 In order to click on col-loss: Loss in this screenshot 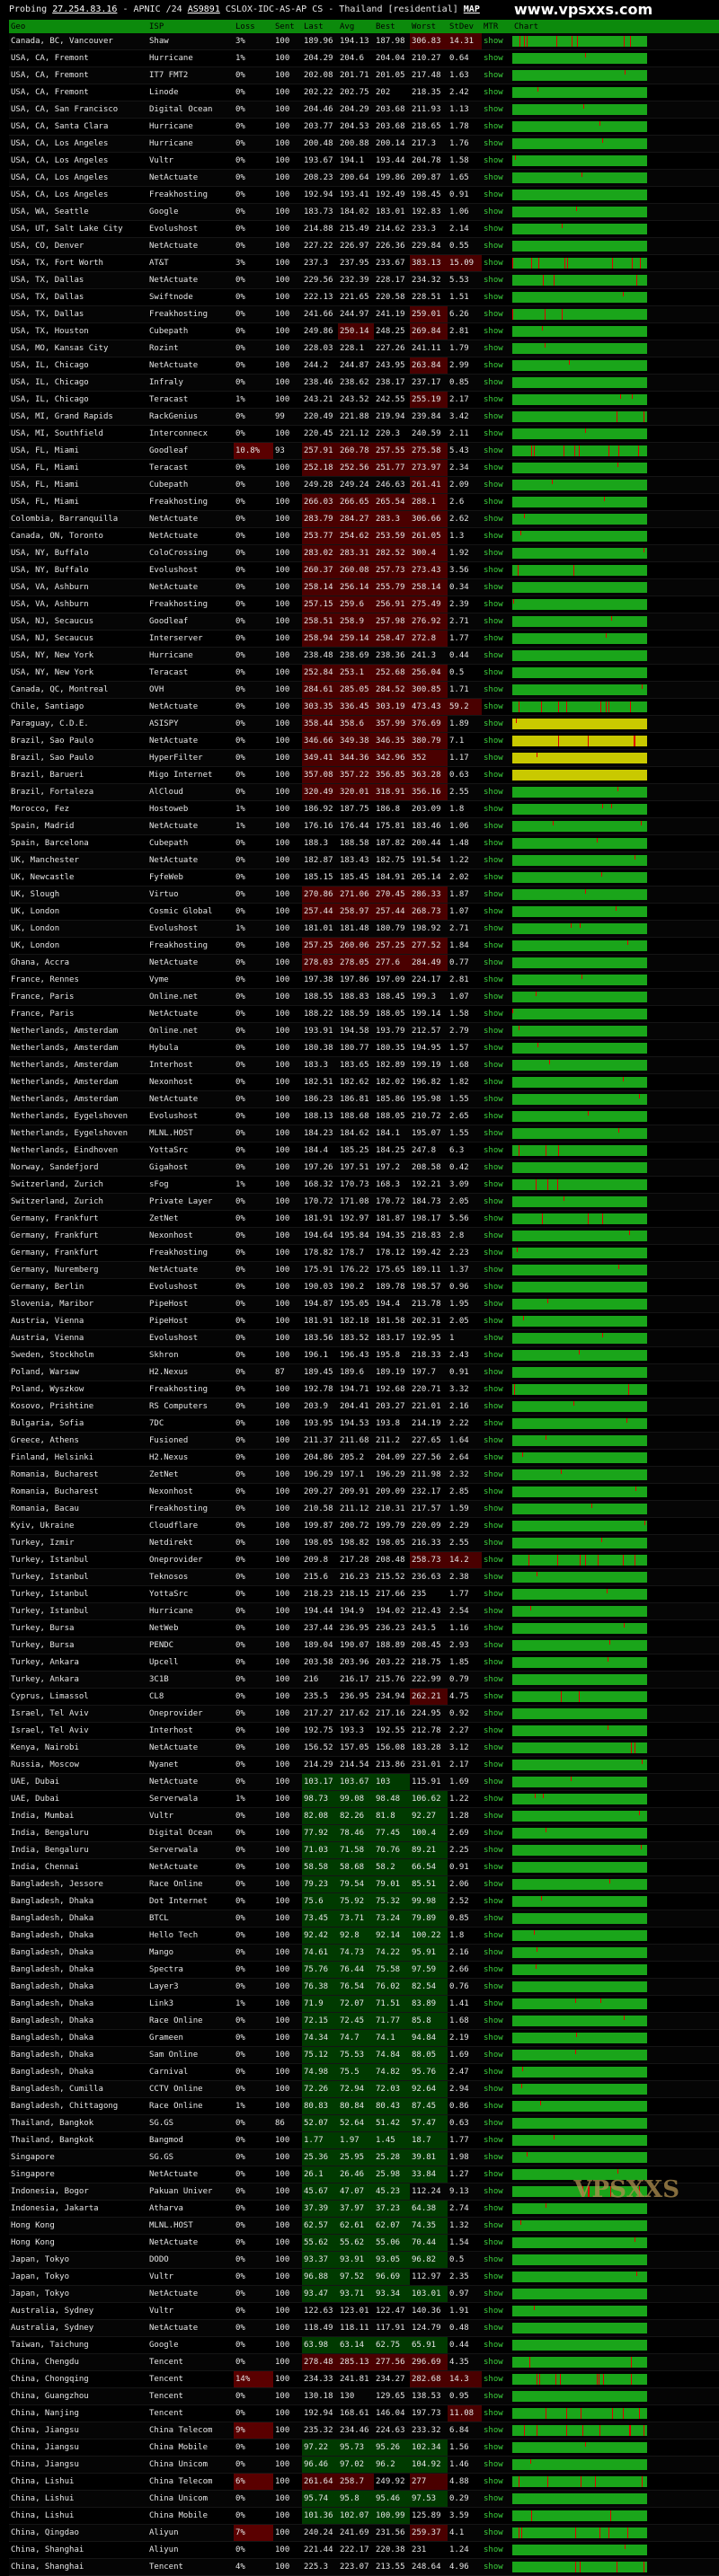, I will do `click(253, 26)`.